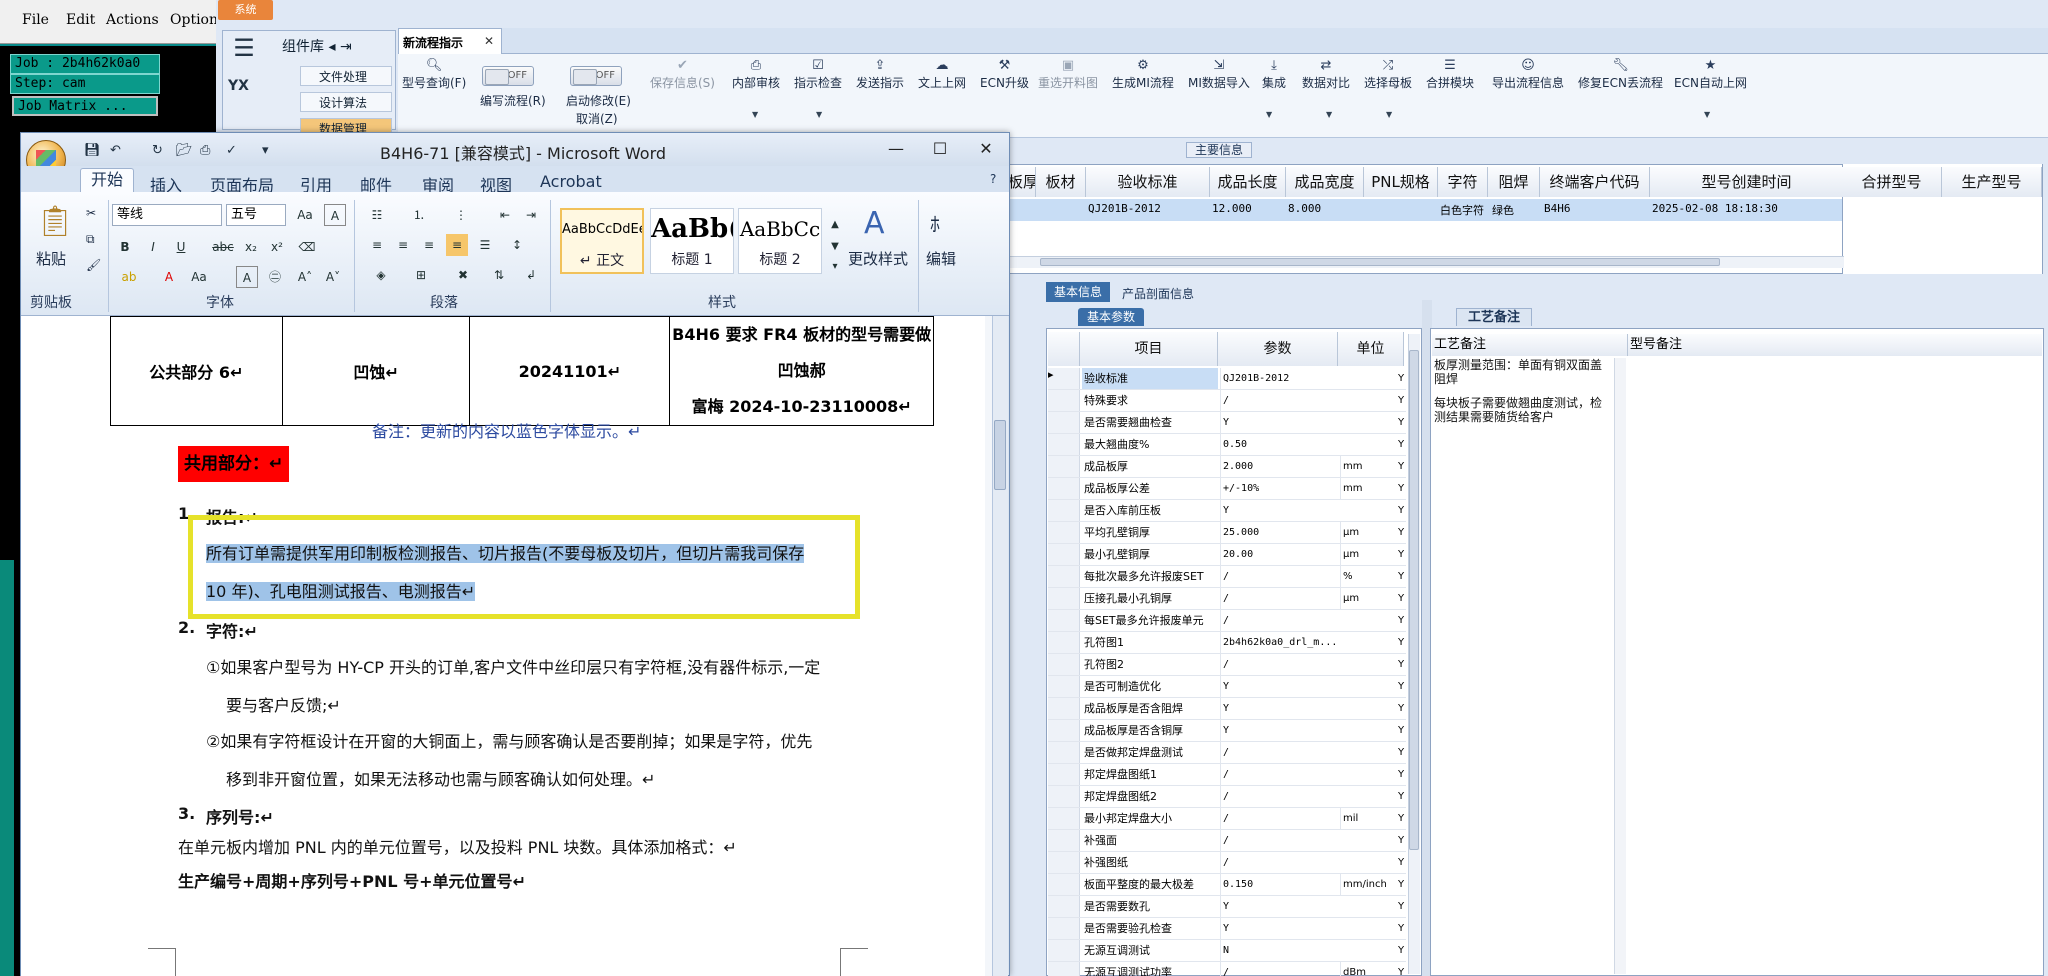 This screenshot has width=2048, height=976. I want to click on start-modify-toggle: OFF, so click(596, 76).